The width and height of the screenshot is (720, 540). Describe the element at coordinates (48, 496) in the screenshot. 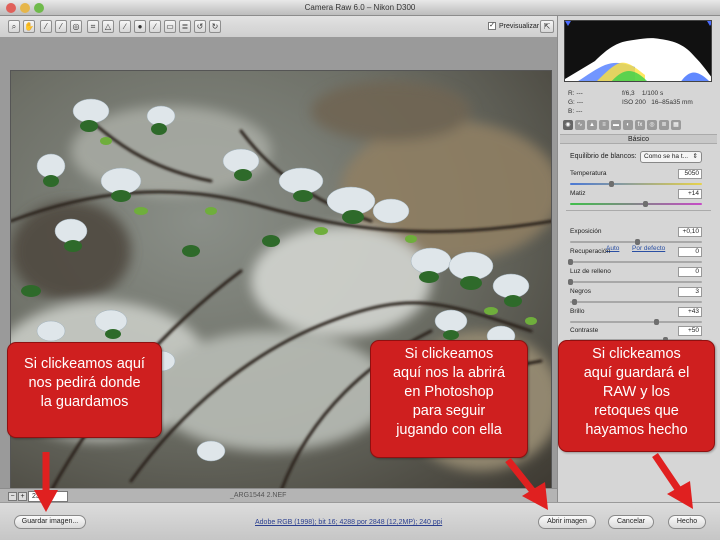

I see `zoom-level-field: 23,2%` at that location.